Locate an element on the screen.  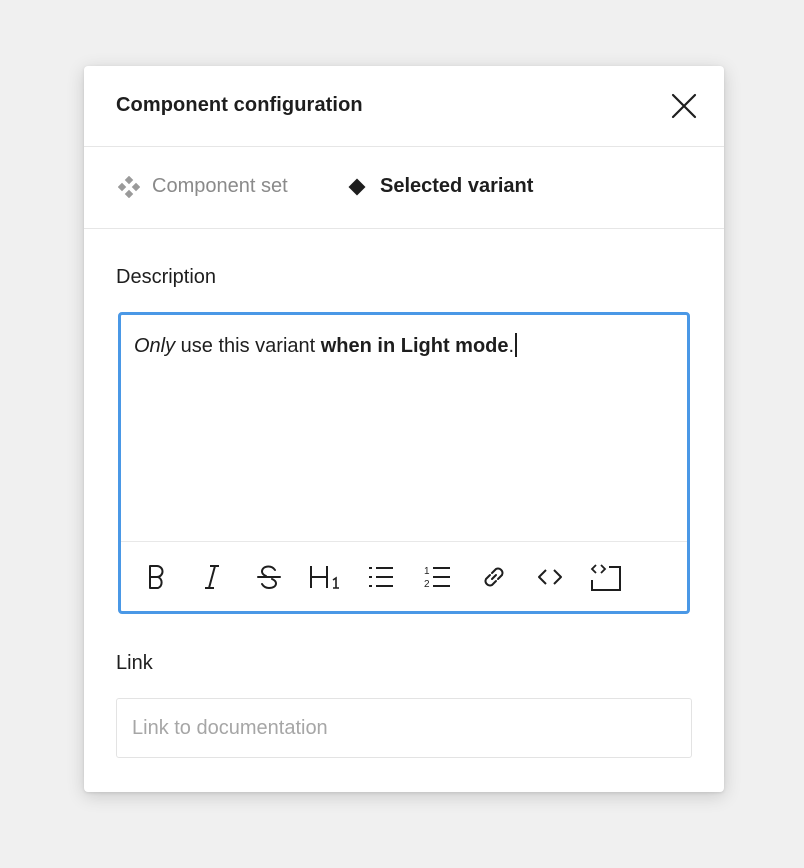
bullet-list-icon is located at coordinates (381, 577).